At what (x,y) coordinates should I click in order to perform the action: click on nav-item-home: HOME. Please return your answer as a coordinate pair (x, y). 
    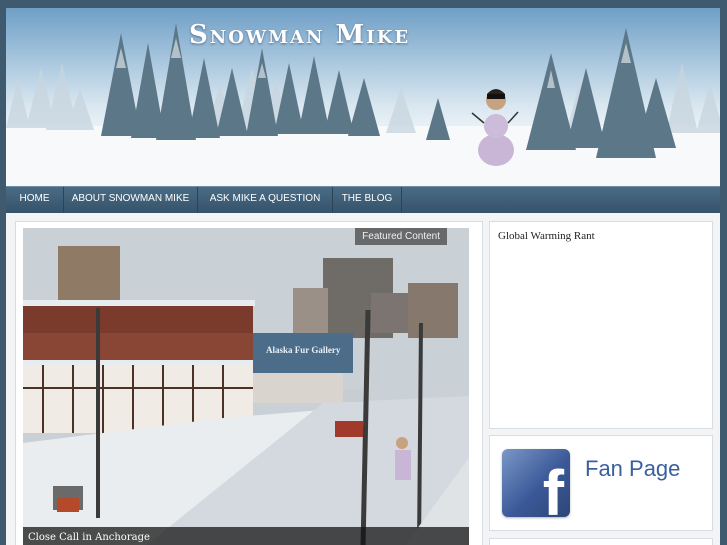
    Looking at the image, I should click on (35, 200).